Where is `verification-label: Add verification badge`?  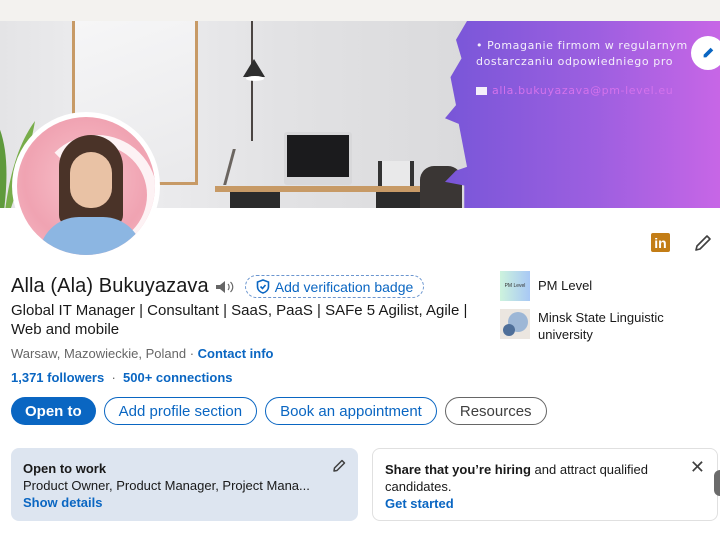
verification-label: Add verification badge is located at coordinates (344, 286).